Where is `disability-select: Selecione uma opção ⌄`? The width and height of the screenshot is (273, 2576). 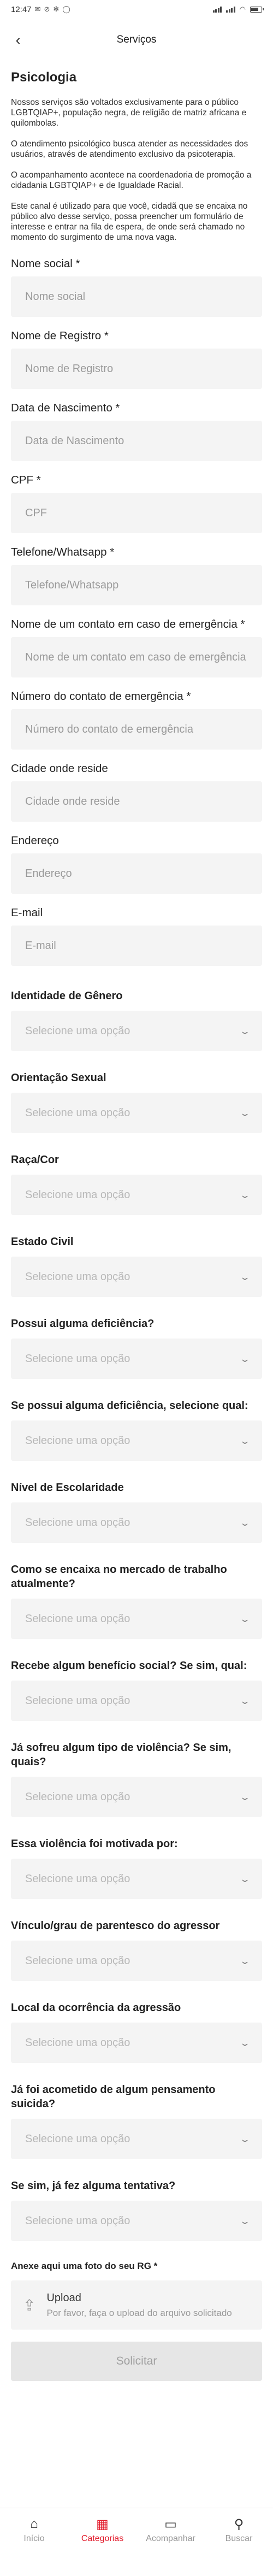
disability-select: Selecione uma opção ⌄ is located at coordinates (136, 1359).